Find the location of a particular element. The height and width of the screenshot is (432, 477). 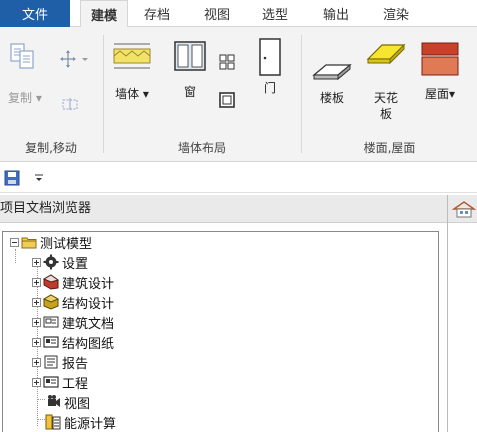

project-browser-title: 项目文档浏览器 is located at coordinates (223, 209).